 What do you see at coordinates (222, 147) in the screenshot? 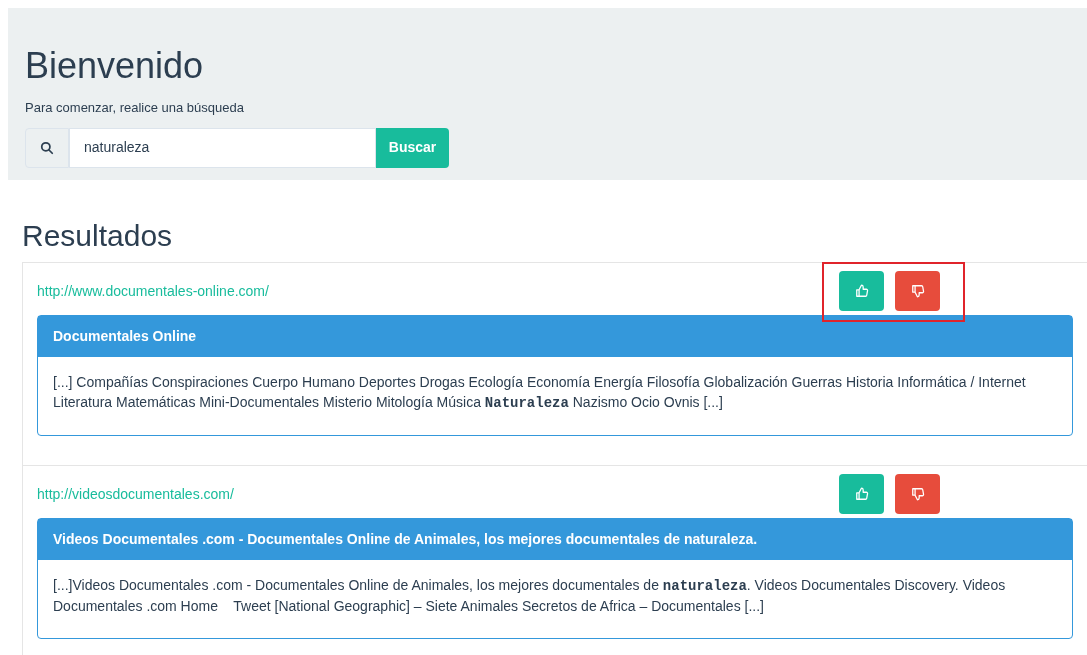
I see `search-field: naturaleza` at bounding box center [222, 147].